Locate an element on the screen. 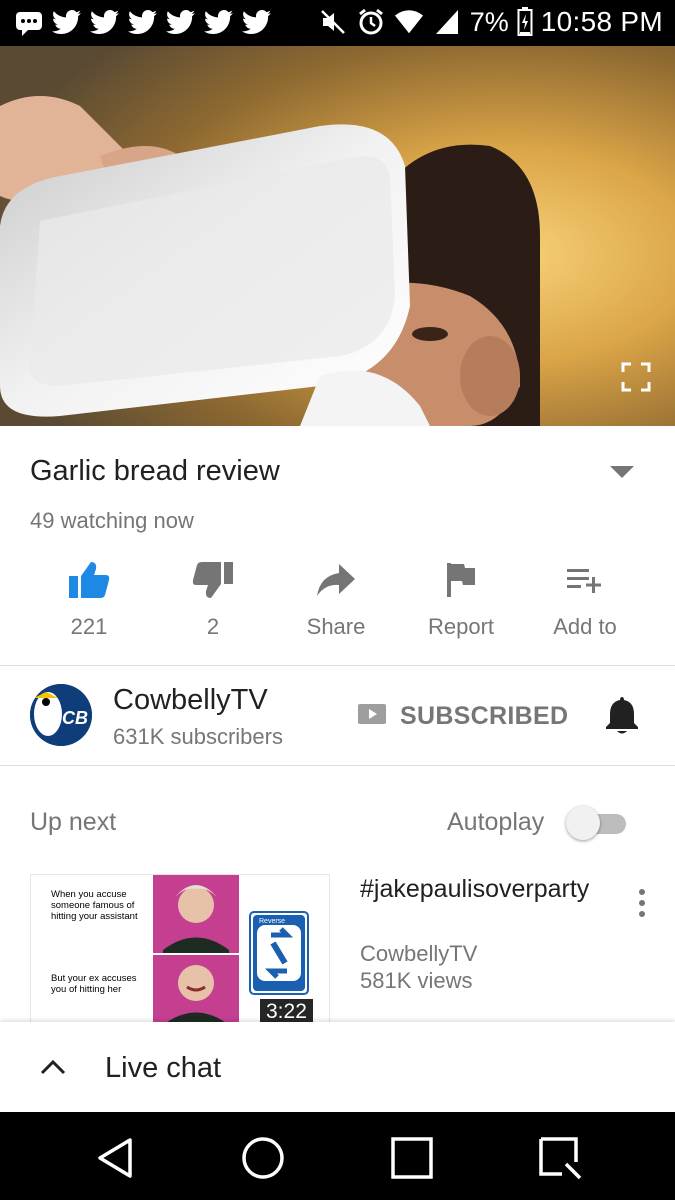 Image resolution: width=675 pixels, height=1200 pixels. thumbs-up-icon is located at coordinates (89, 580).